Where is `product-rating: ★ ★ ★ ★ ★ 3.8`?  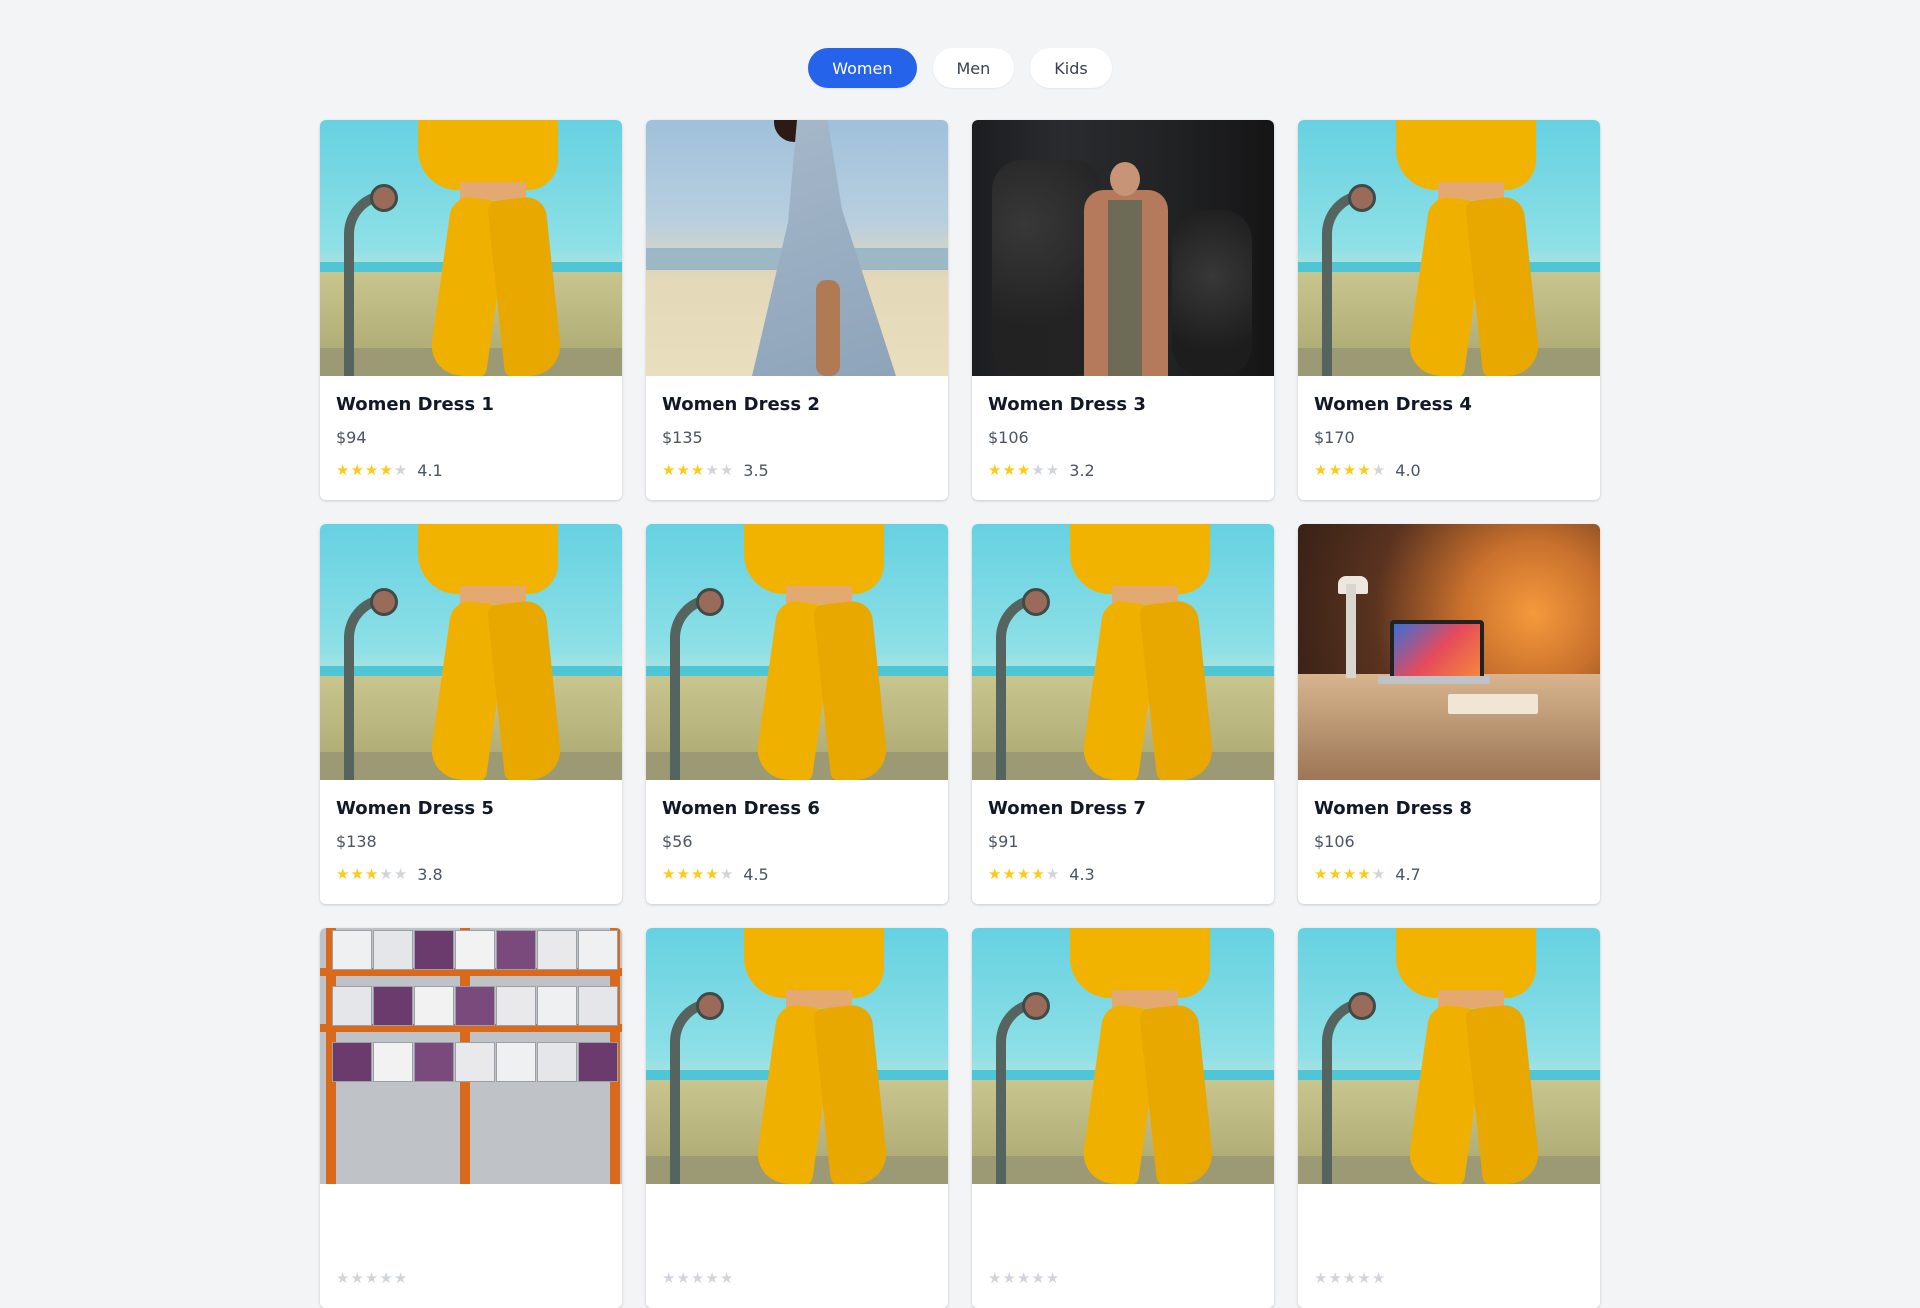
product-rating: ★ ★ ★ ★ ★ 3.8 is located at coordinates (471, 874).